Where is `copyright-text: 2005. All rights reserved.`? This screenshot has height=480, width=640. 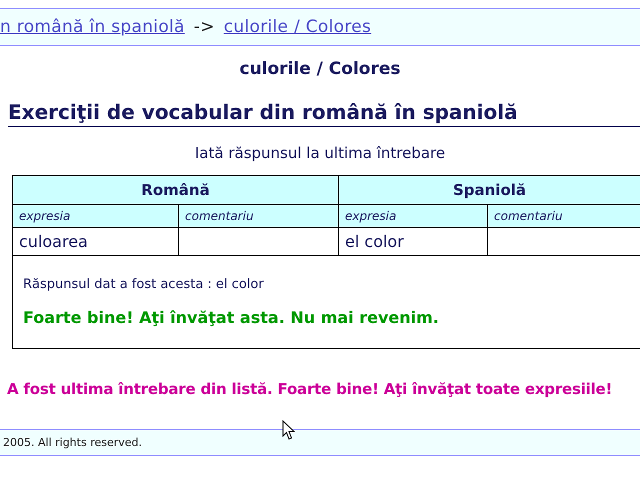
copyright-text: 2005. All rights reserved. is located at coordinates (72, 442).